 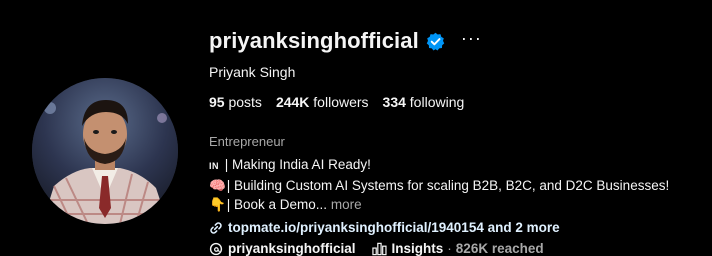 I want to click on profile-full-name: Priyank Singh, so click(x=252, y=72).